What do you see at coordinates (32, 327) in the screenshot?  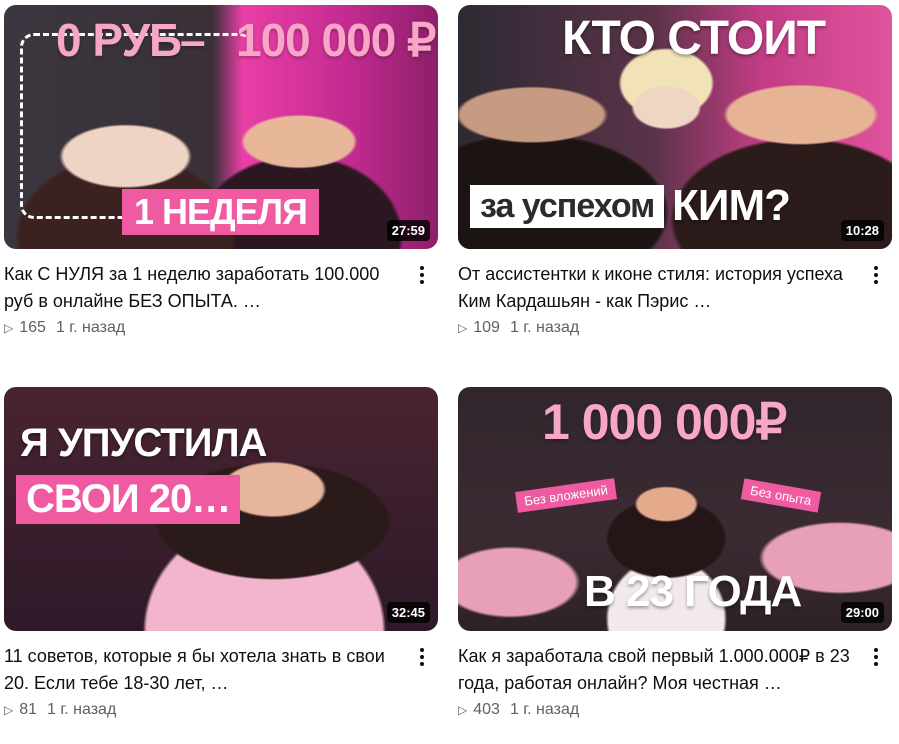 I see `view-count: 165` at bounding box center [32, 327].